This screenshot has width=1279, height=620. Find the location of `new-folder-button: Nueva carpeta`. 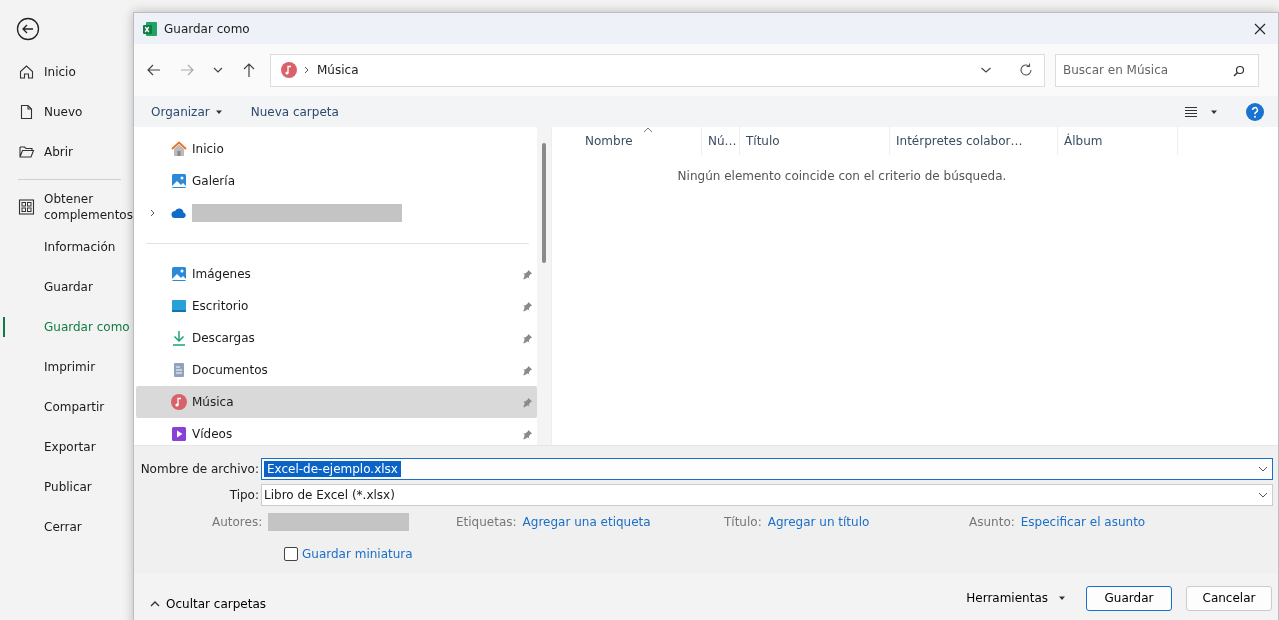

new-folder-button: Nueva carpeta is located at coordinates (294, 111).